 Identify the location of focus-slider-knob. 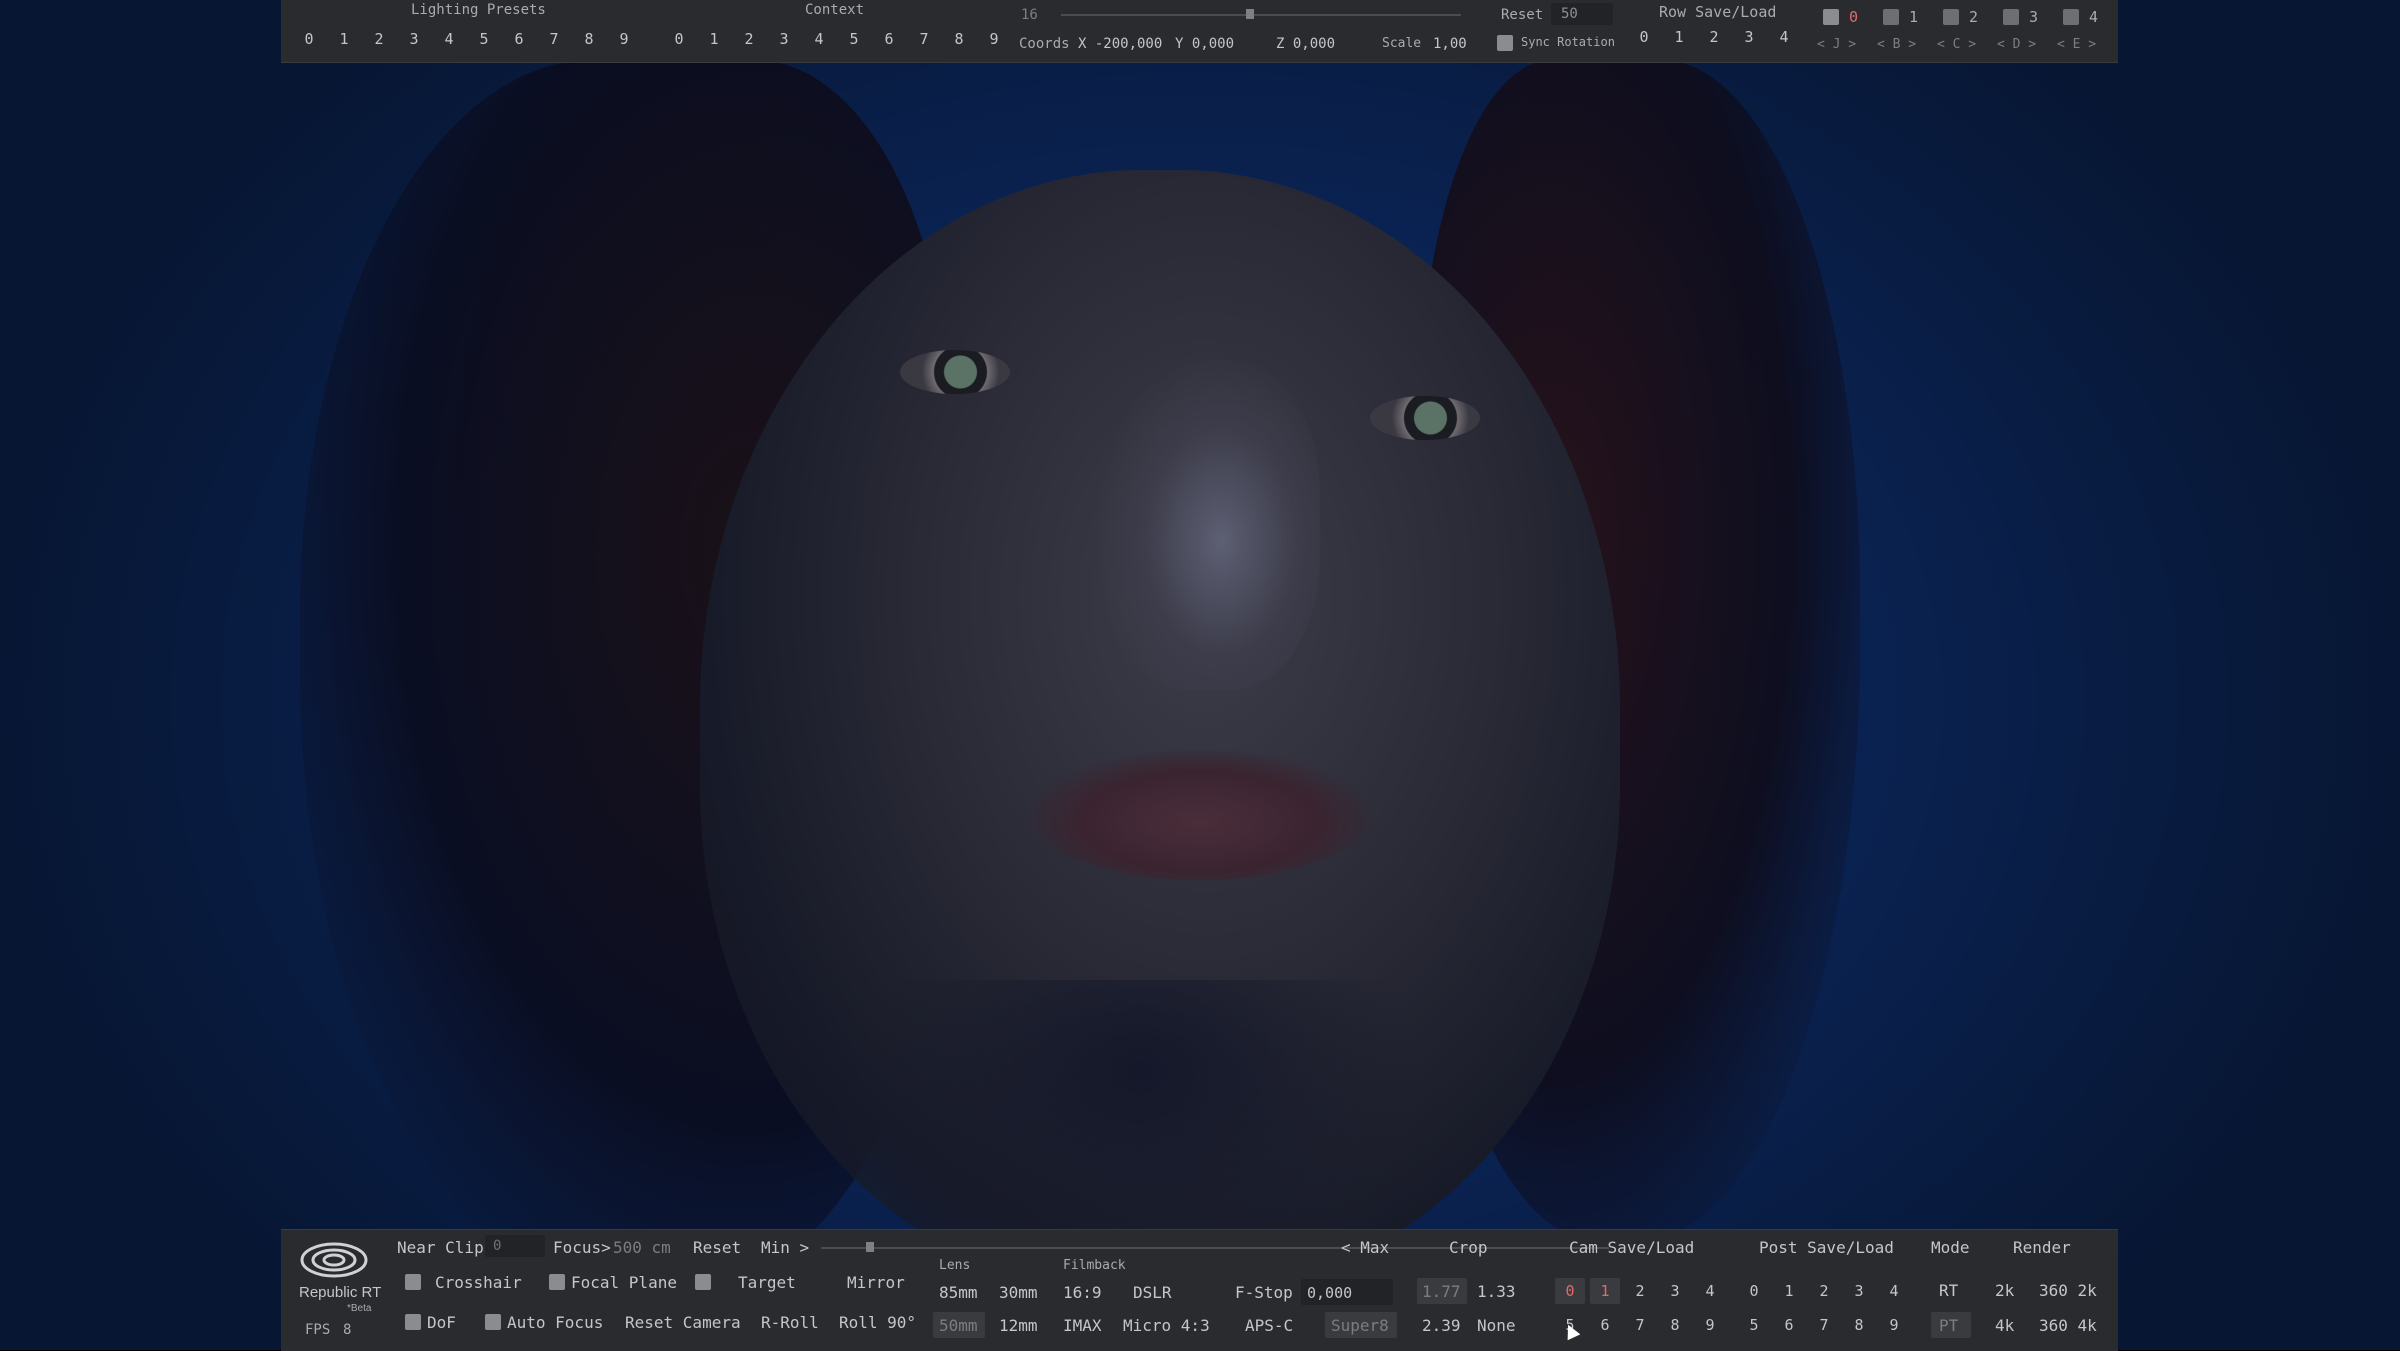
(870, 1247).